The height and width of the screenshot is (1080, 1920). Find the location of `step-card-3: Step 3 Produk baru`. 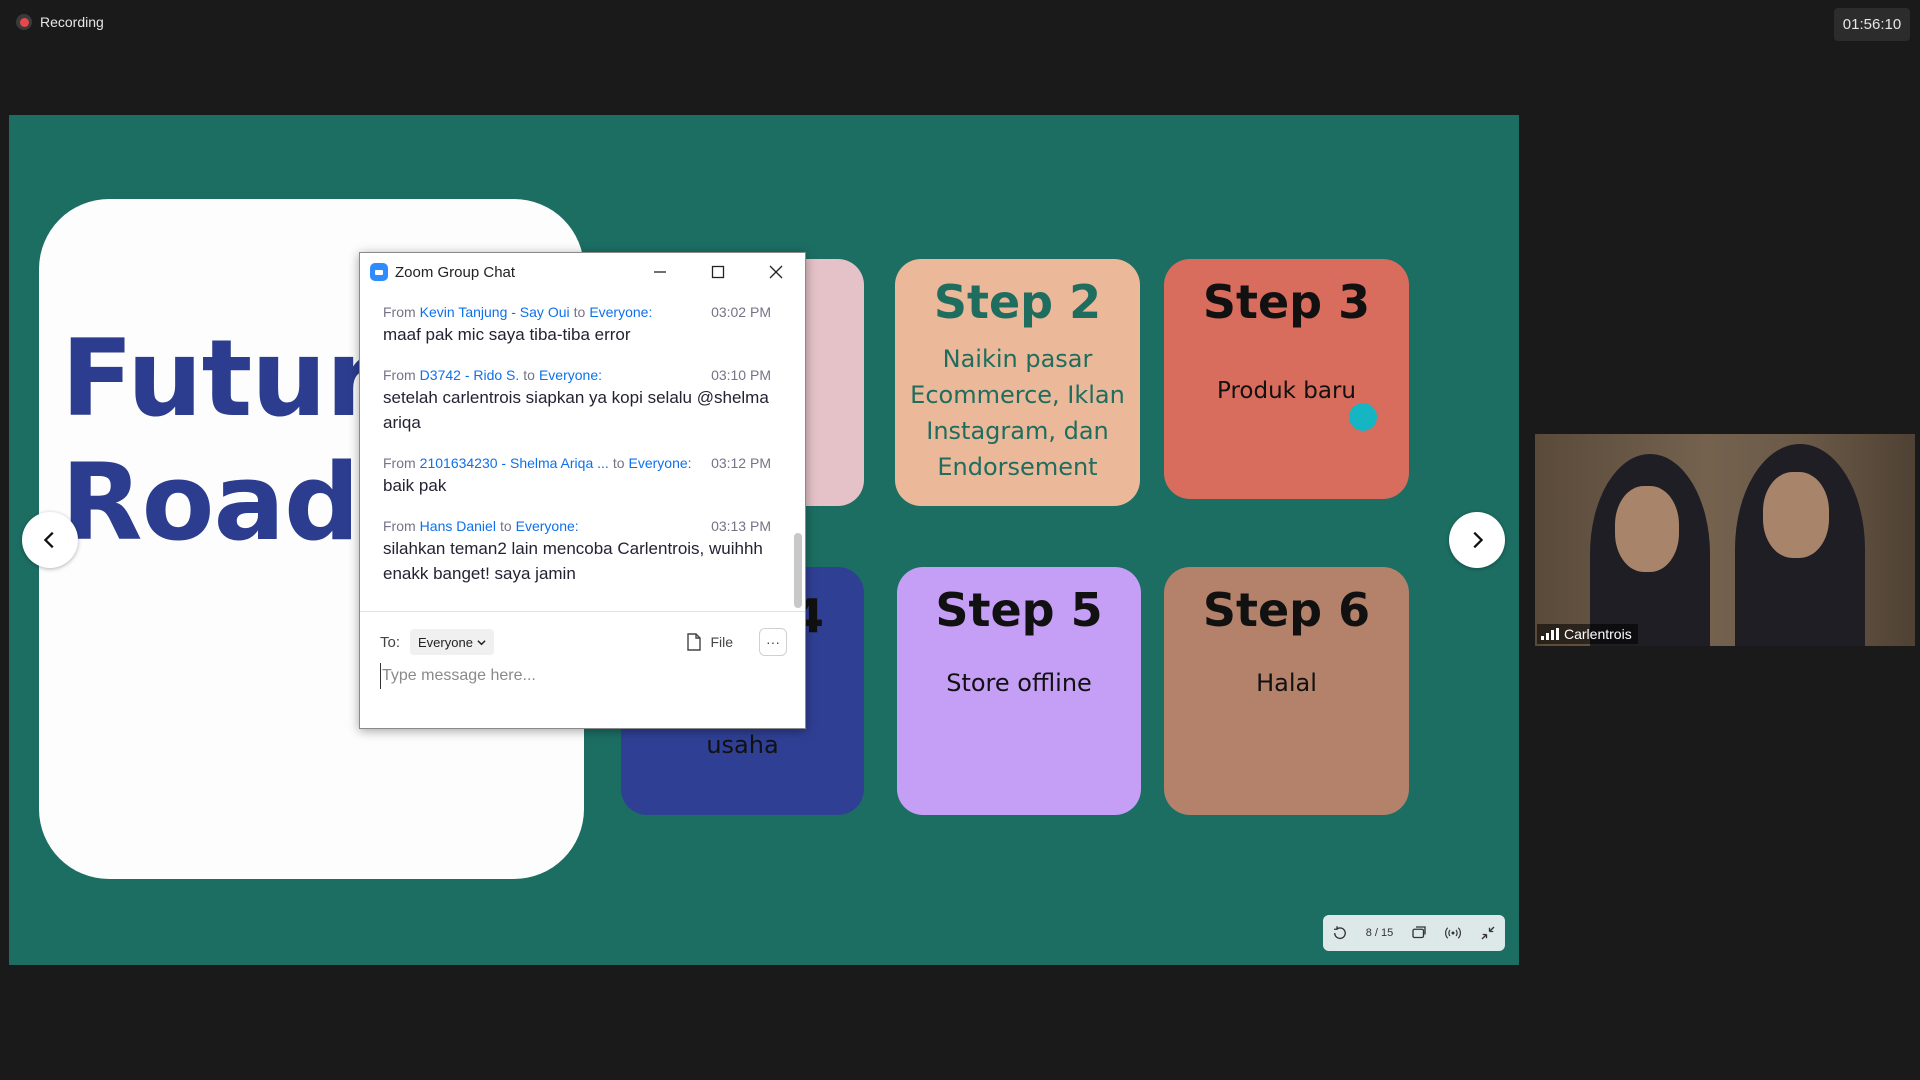

step-card-3: Step 3 Produk baru is located at coordinates (1286, 379).